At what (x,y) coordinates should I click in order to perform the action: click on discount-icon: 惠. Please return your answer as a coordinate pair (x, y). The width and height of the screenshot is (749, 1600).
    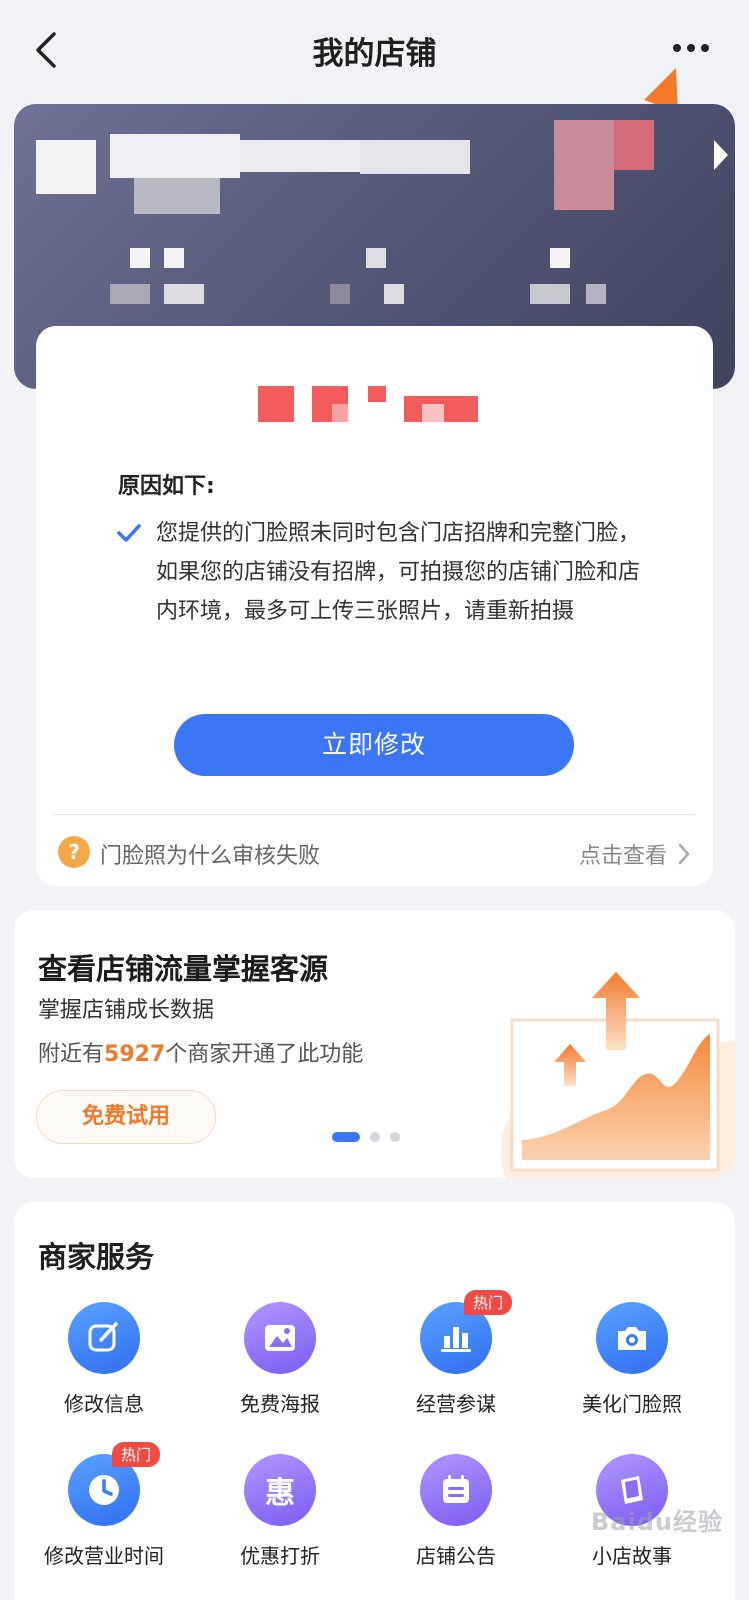
    Looking at the image, I should click on (280, 1490).